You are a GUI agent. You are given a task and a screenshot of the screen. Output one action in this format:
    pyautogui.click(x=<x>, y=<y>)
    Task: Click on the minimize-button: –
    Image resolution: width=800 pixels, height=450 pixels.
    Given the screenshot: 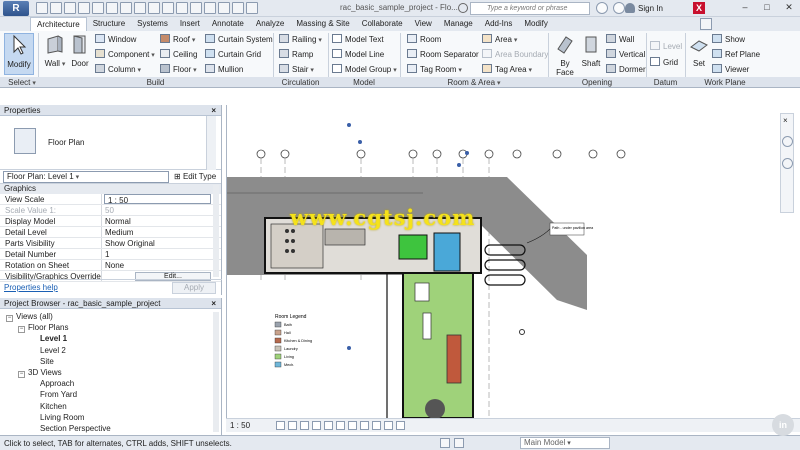 What is the action you would take?
    pyautogui.click(x=745, y=7)
    